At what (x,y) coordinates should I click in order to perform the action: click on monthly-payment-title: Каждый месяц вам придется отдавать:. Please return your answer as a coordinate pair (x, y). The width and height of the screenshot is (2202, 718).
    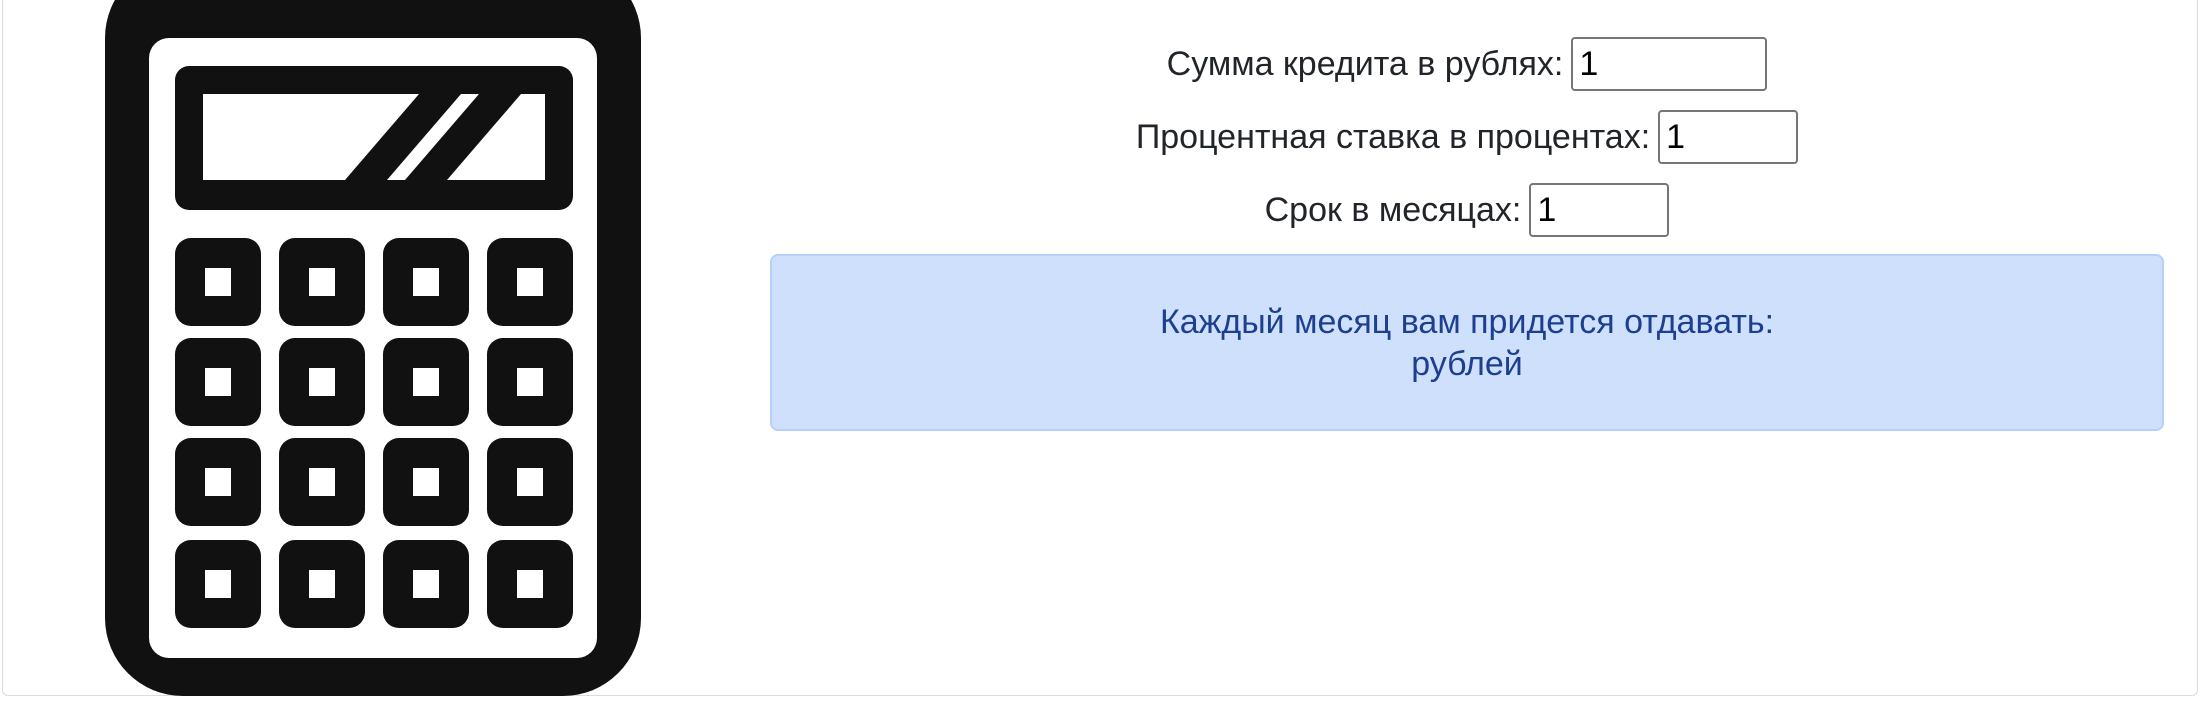
    Looking at the image, I should click on (1467, 321).